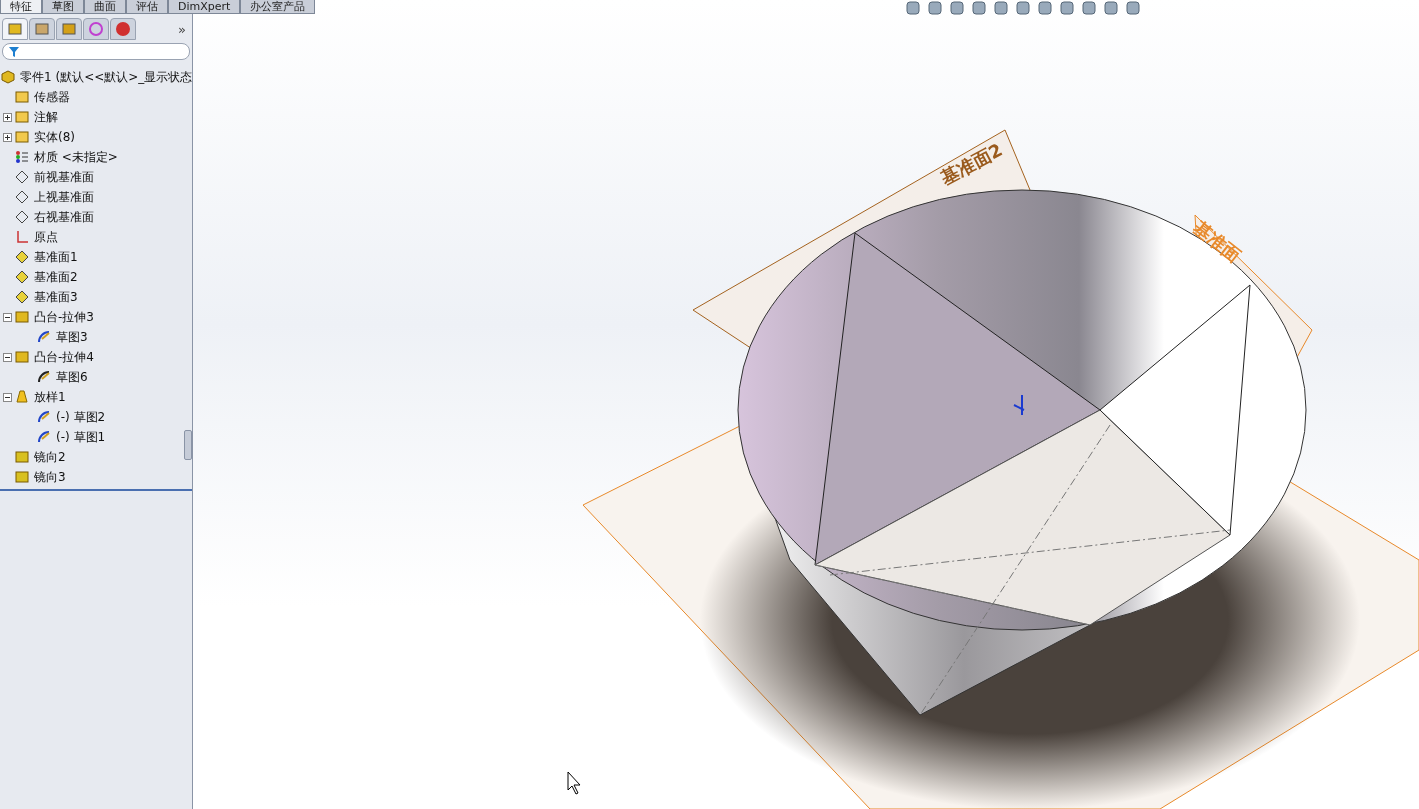 The height and width of the screenshot is (809, 1419). Describe the element at coordinates (105, 7) in the screenshot. I see `ribbon-tab: 曲面` at that location.